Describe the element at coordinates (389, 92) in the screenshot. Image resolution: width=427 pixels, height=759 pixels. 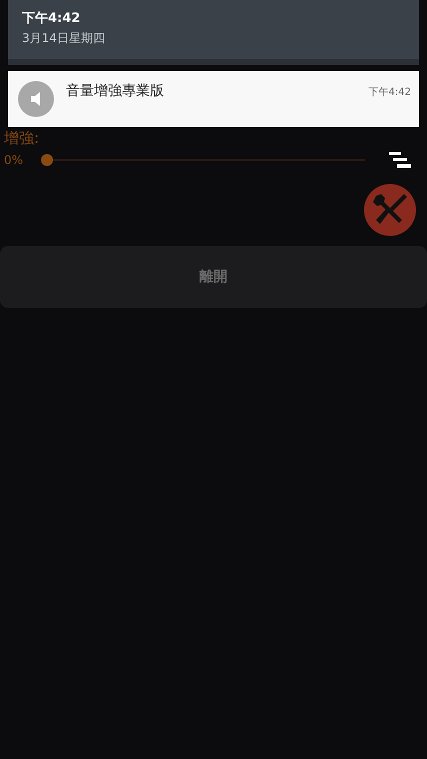
I see `notification-time: 下午4:42` at that location.